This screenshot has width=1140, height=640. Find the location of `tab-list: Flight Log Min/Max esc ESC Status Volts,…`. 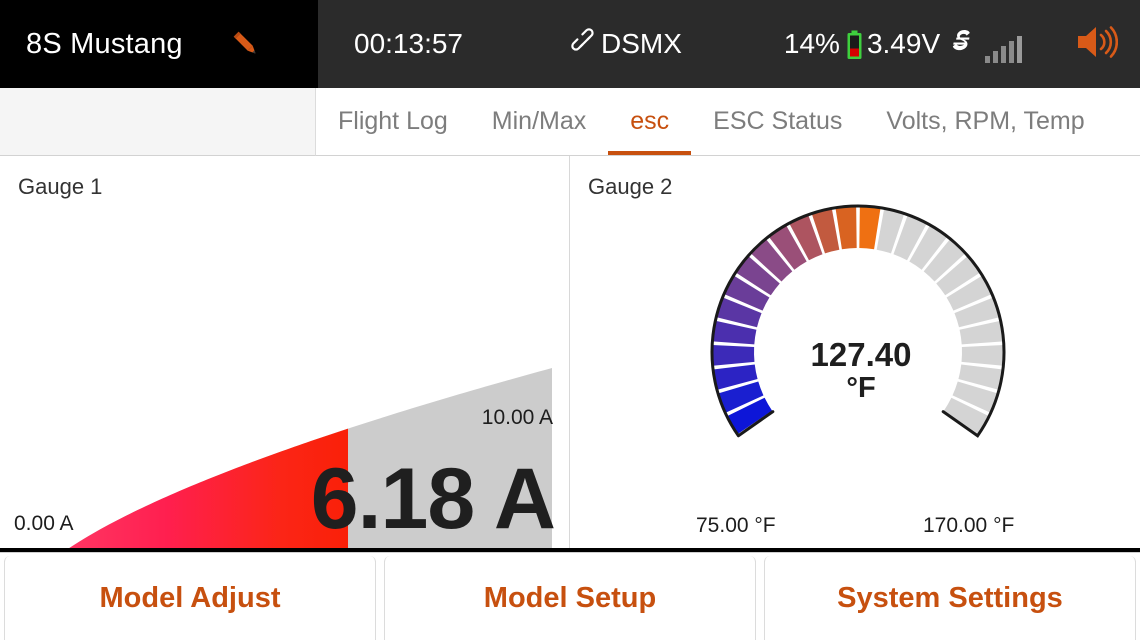

tab-list: Flight Log Min/Max esc ESC Status Volts,… is located at coordinates (728, 122).